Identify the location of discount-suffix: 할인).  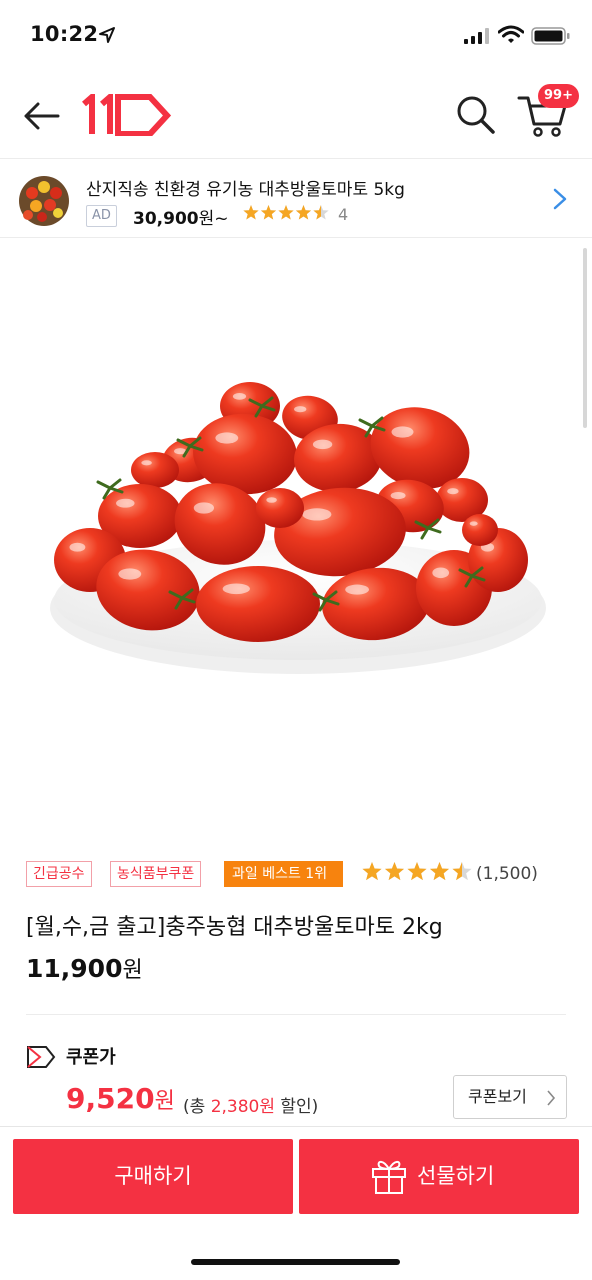
(297, 1107).